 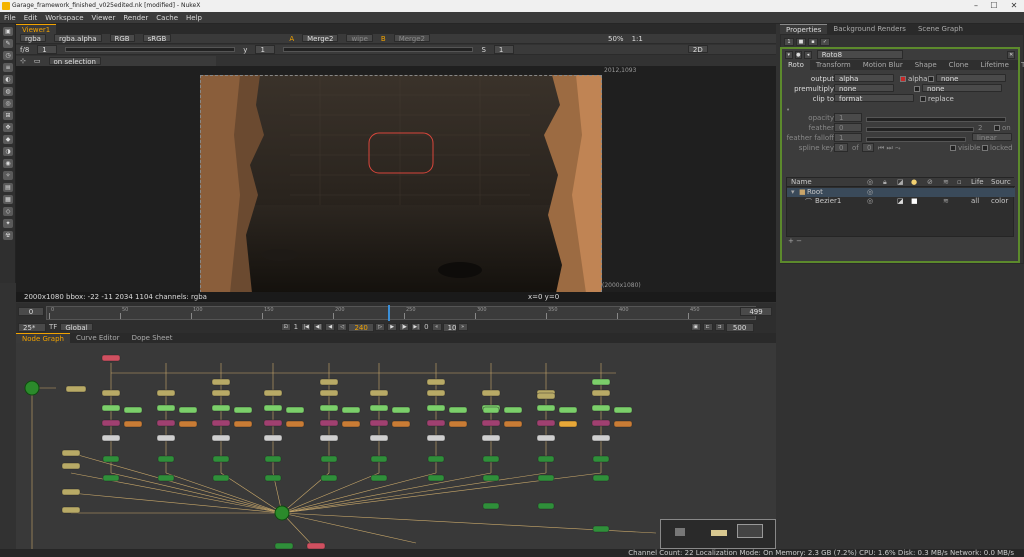 What do you see at coordinates (916, 139) in the screenshot?
I see `feather-falloff-slider` at bounding box center [916, 139].